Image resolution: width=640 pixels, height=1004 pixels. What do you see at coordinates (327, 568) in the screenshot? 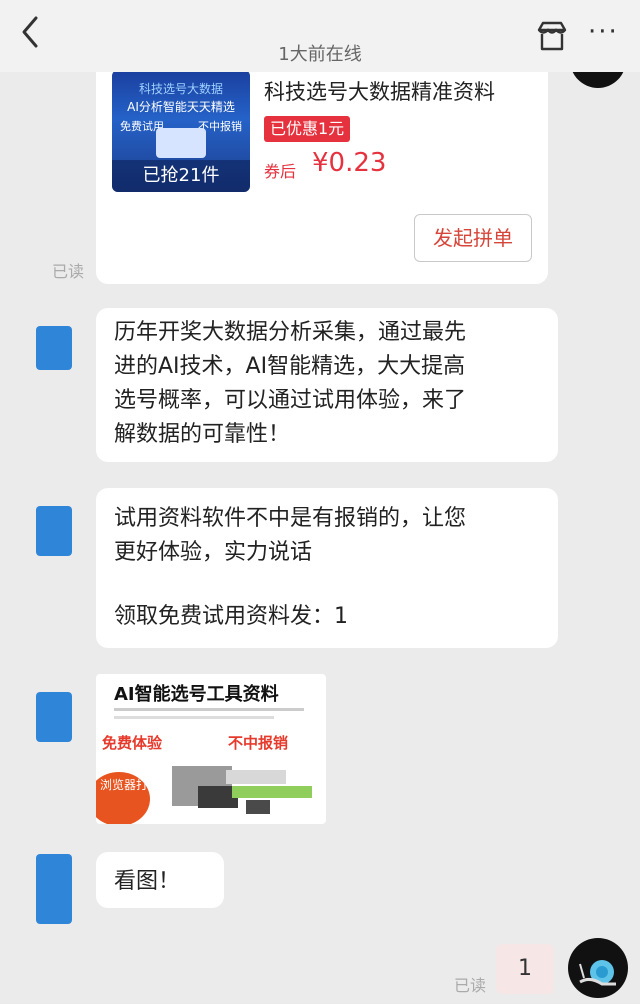
I see `message-bubble: 试用资料软件不中是有报销的，让您 更好体验，实力说话 领取免费试用资料发：1` at bounding box center [327, 568].